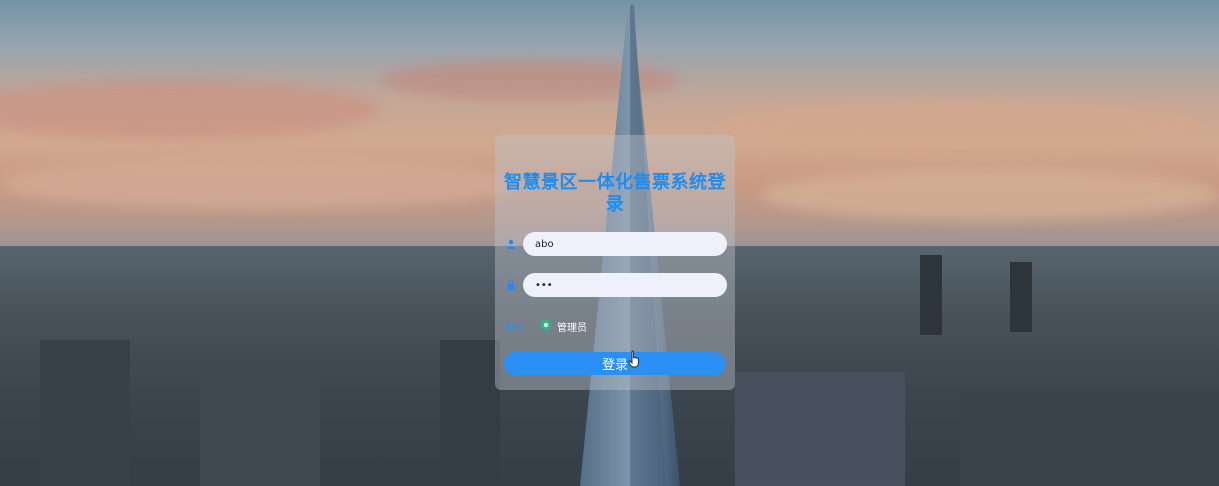 Image resolution: width=1219 pixels, height=486 pixels. I want to click on username-row, so click(616, 244).